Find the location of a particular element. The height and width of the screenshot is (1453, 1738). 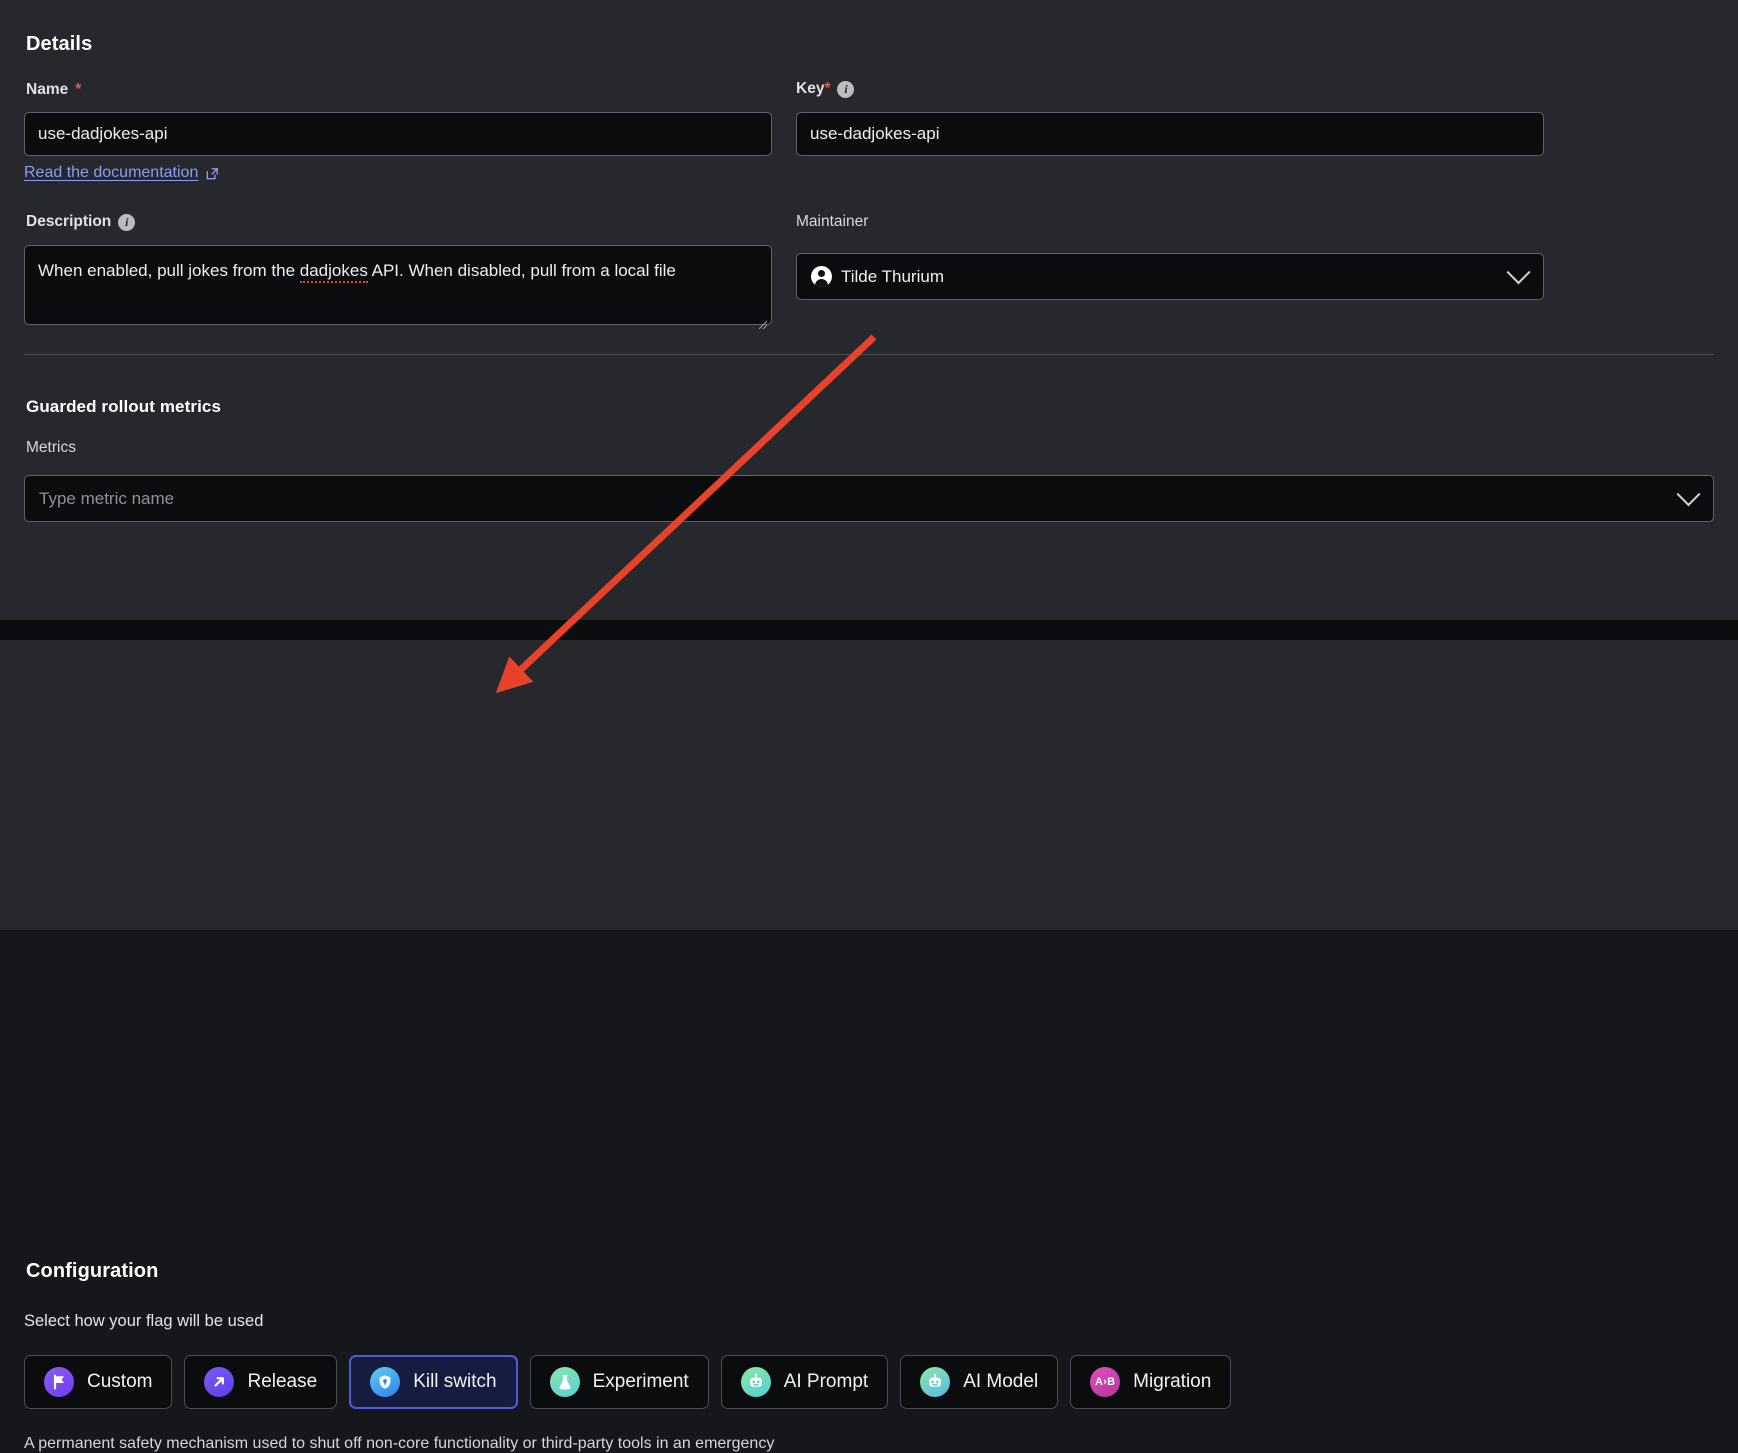

name-input is located at coordinates (398, 134).